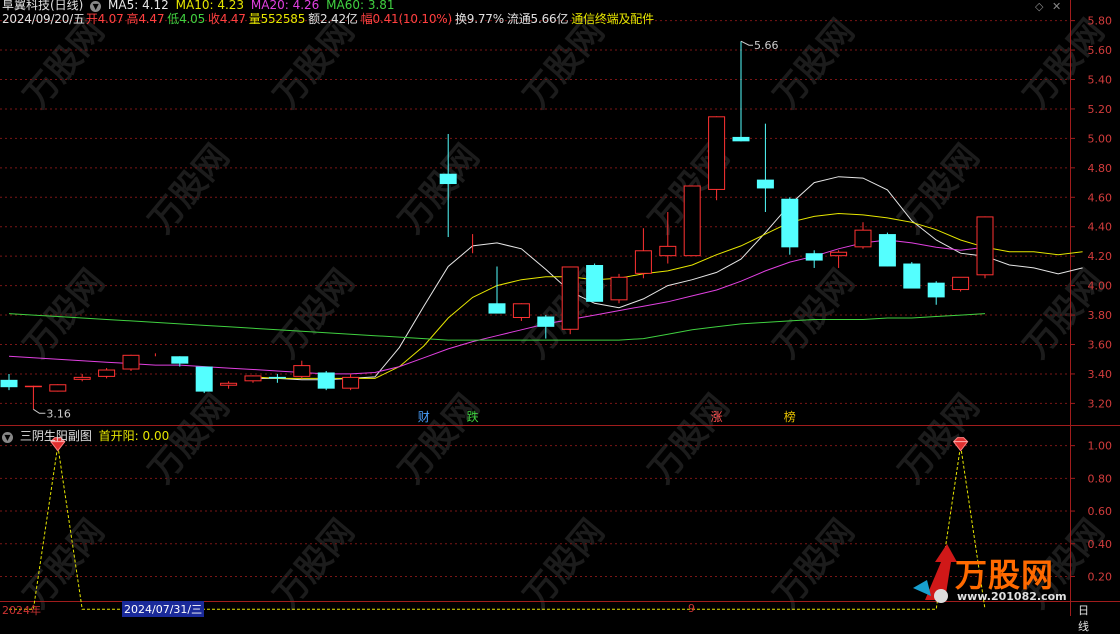  What do you see at coordinates (339, 19) in the screenshot?
I see `amt-value: 2.42亿` at bounding box center [339, 19].